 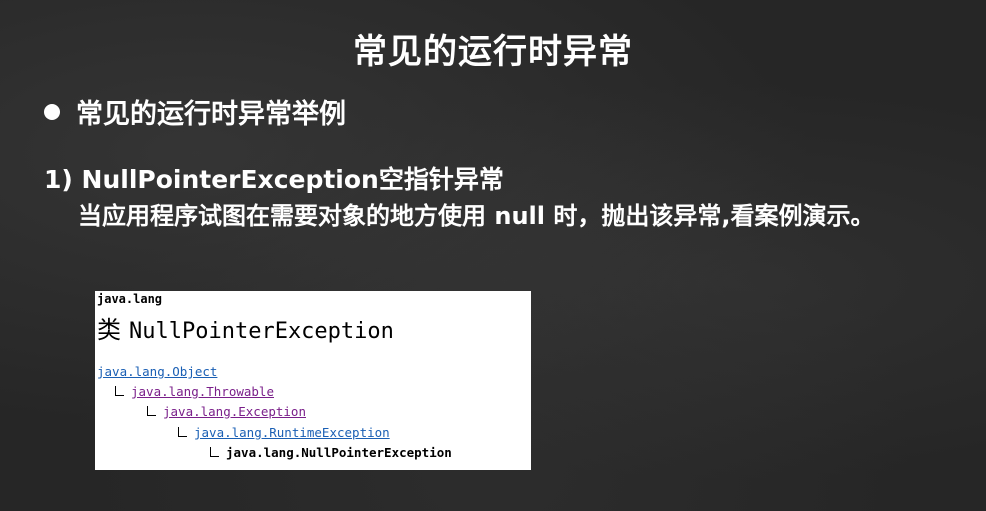 What do you see at coordinates (234, 411) in the screenshot?
I see `link-java-lang-exception: java.lang.Exception` at bounding box center [234, 411].